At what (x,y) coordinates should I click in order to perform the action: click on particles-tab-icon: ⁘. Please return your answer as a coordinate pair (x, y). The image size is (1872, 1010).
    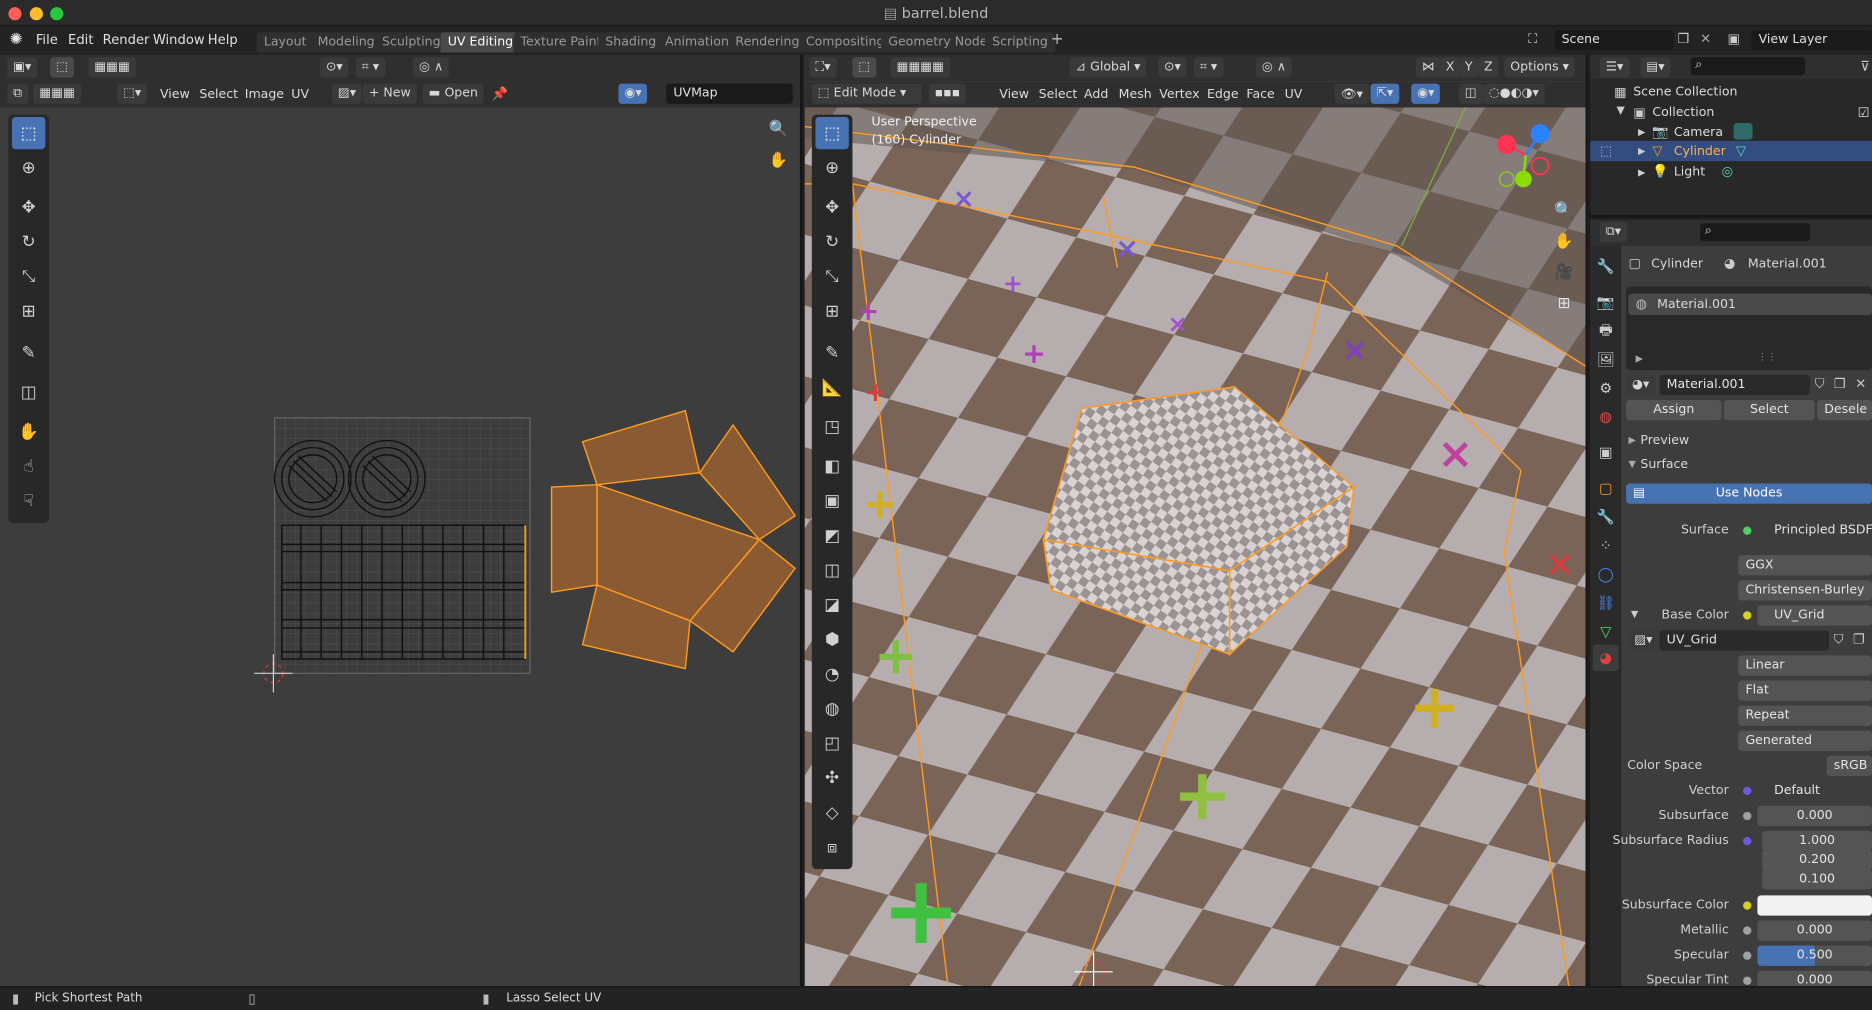
    Looking at the image, I should click on (1606, 545).